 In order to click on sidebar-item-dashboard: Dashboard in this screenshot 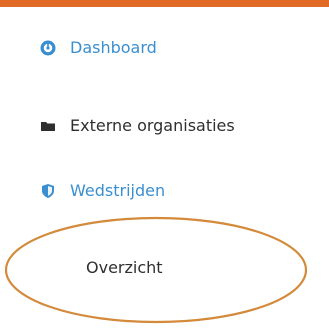, I will do `click(98, 48)`.